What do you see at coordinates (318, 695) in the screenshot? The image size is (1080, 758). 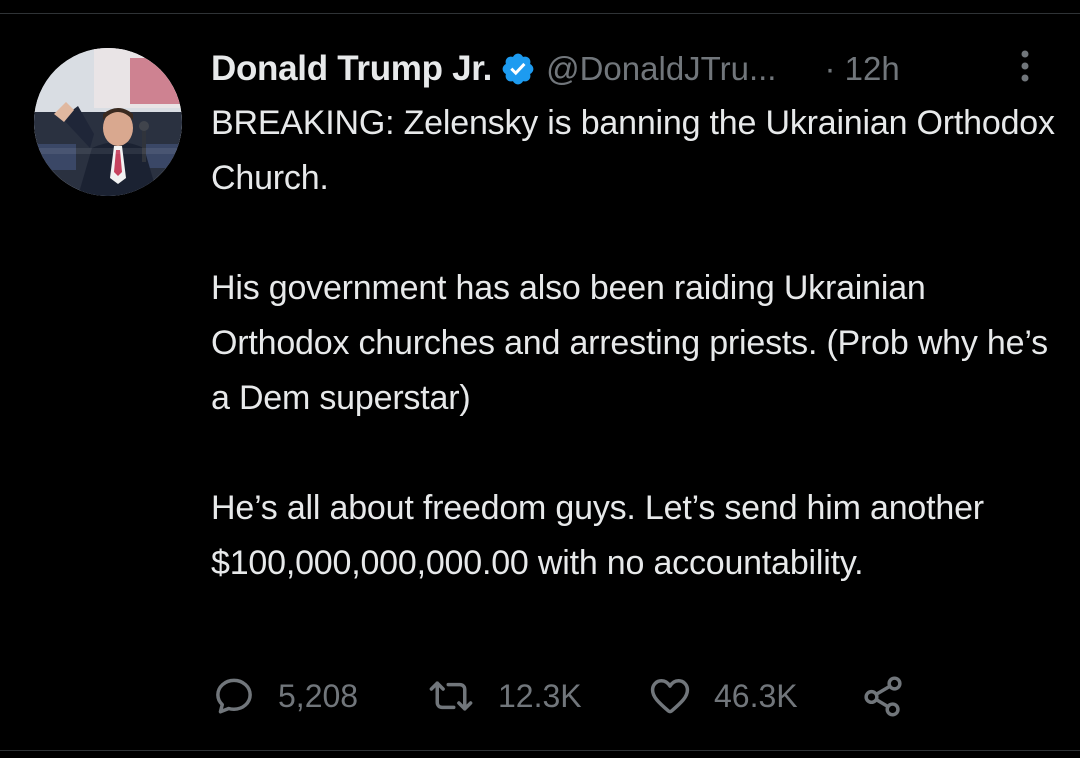 I see `reply-count: 5,208` at bounding box center [318, 695].